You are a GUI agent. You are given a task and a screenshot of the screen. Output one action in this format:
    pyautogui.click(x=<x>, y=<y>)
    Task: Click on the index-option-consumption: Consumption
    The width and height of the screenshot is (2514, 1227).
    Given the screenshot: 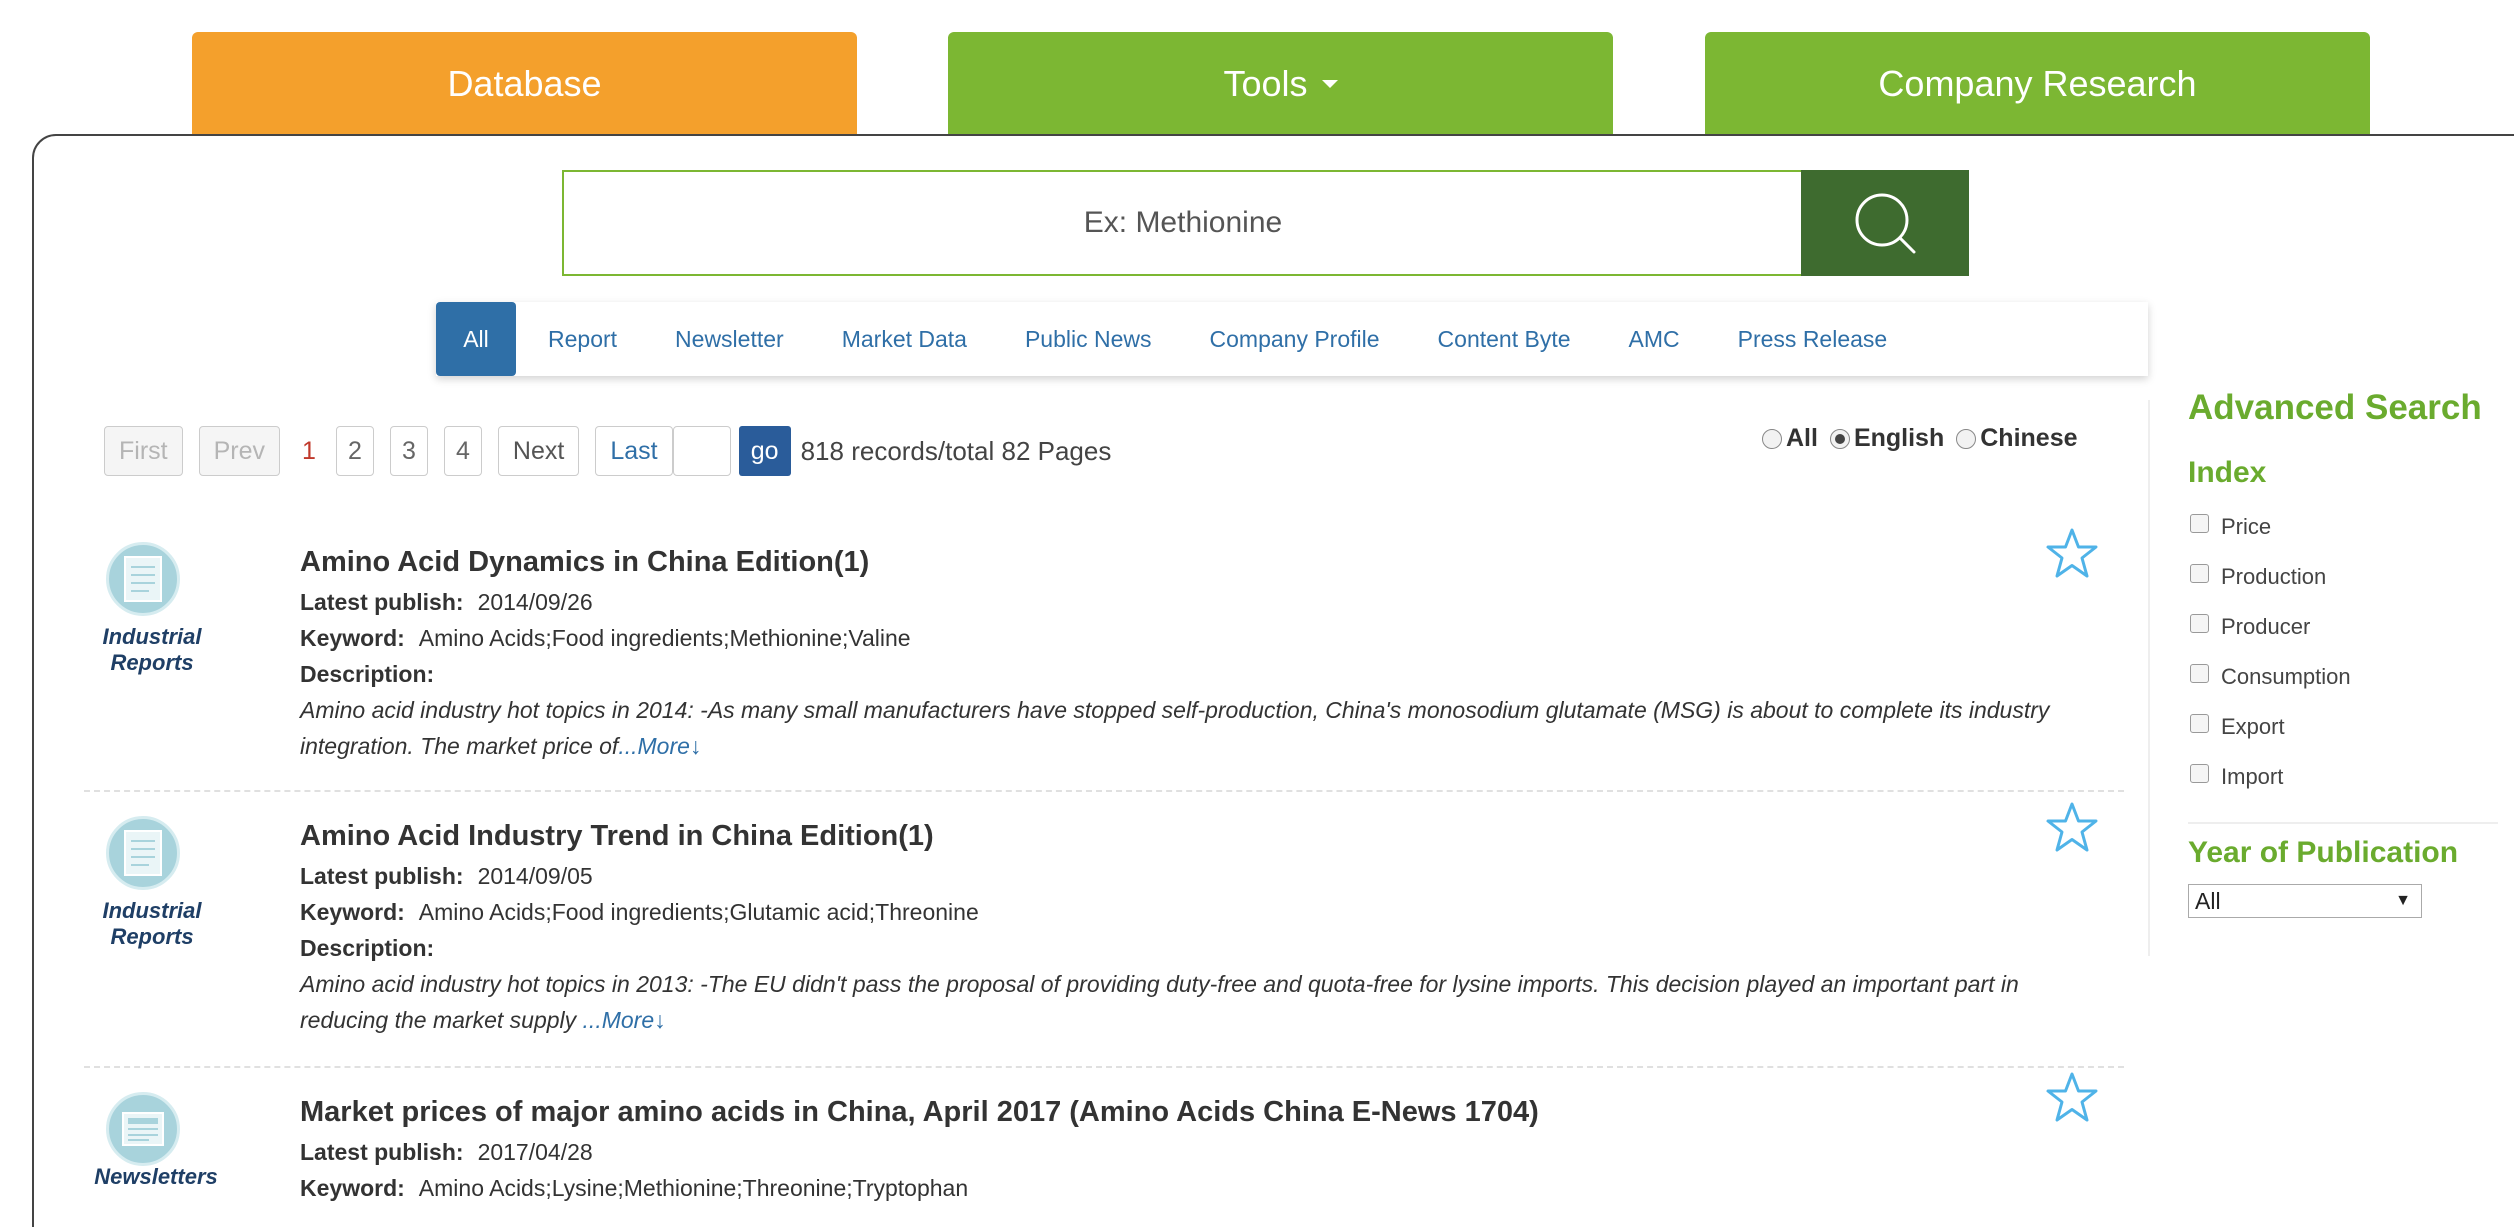 What is the action you would take?
    pyautogui.click(x=2270, y=676)
    